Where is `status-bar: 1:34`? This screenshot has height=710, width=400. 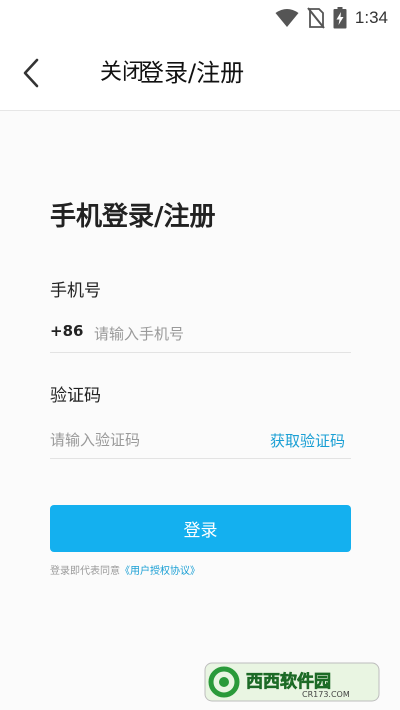
status-bar: 1:34 is located at coordinates (200, 18).